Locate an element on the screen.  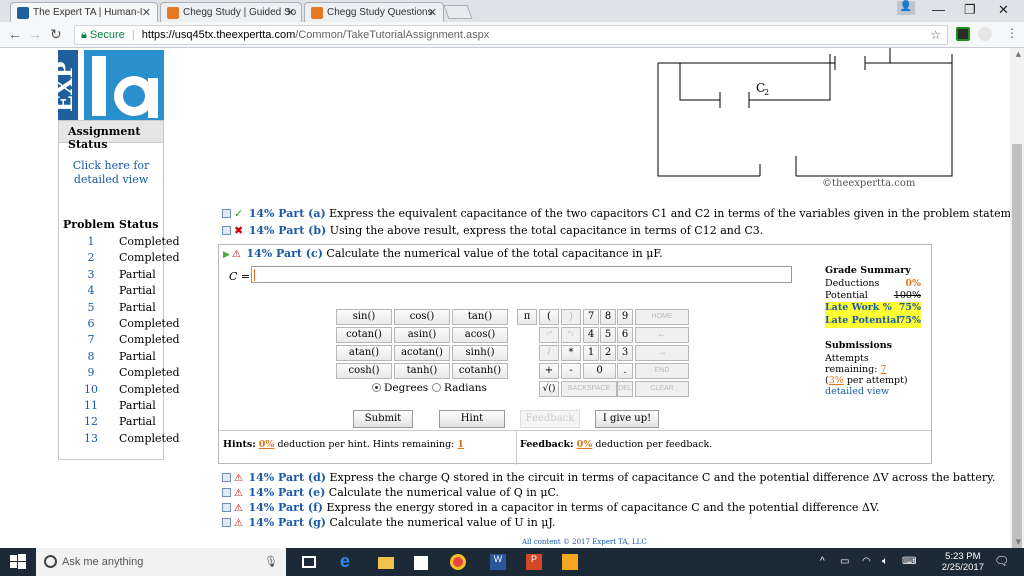
task-view-icon is located at coordinates (309, 562).